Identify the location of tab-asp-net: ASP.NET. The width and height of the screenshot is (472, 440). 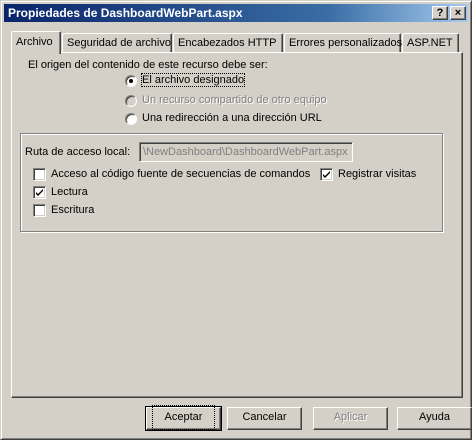
(430, 43).